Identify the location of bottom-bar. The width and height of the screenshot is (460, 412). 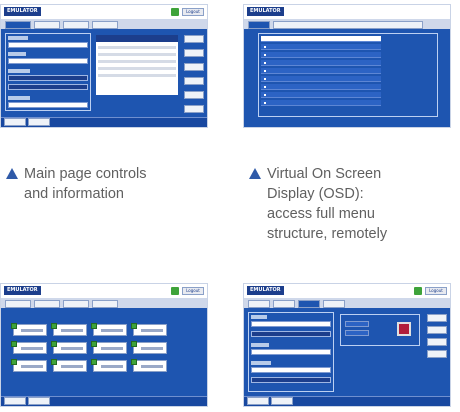
(104, 122).